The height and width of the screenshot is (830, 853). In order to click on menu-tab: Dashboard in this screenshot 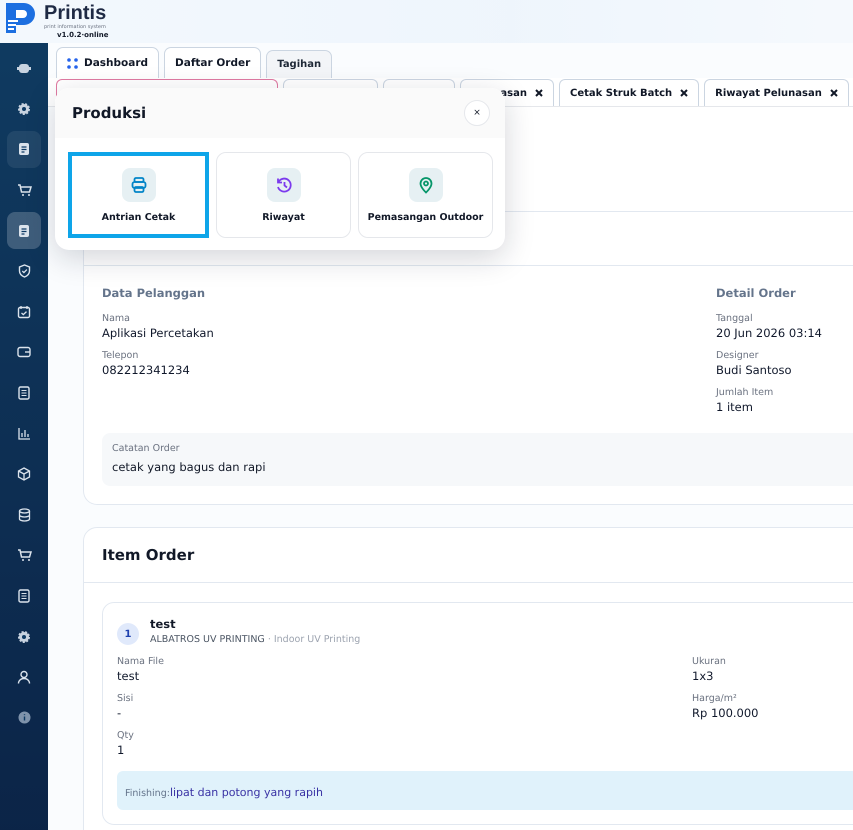, I will do `click(108, 62)`.